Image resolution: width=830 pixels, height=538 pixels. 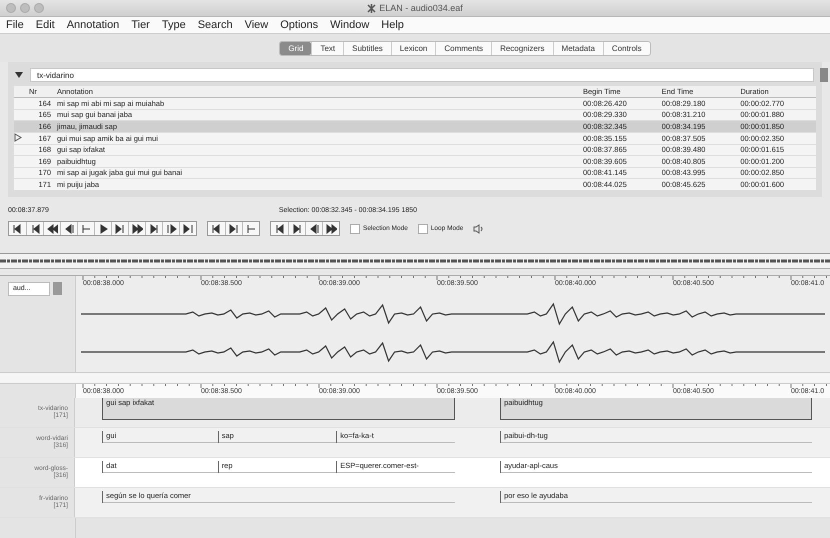 I want to click on tier-dropdown: tx-vidarino, so click(x=422, y=75).